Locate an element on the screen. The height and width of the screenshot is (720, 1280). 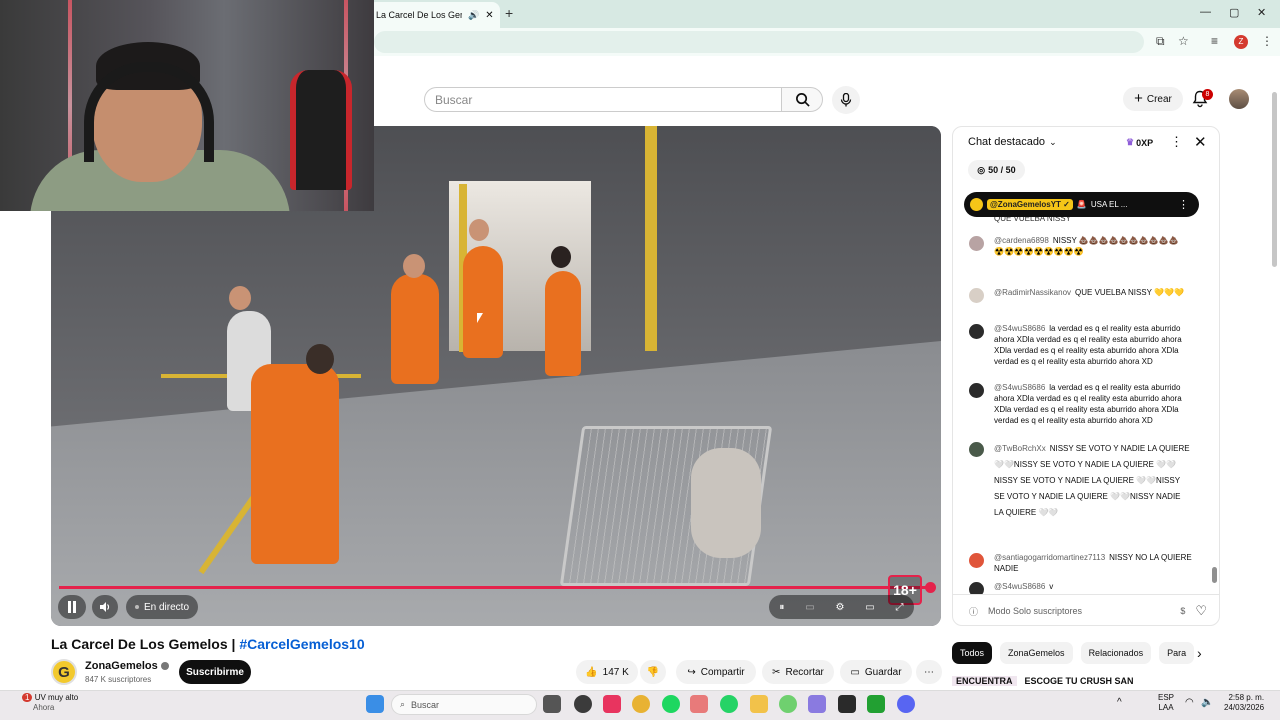
chrome-icon is located at coordinates (641, 704).